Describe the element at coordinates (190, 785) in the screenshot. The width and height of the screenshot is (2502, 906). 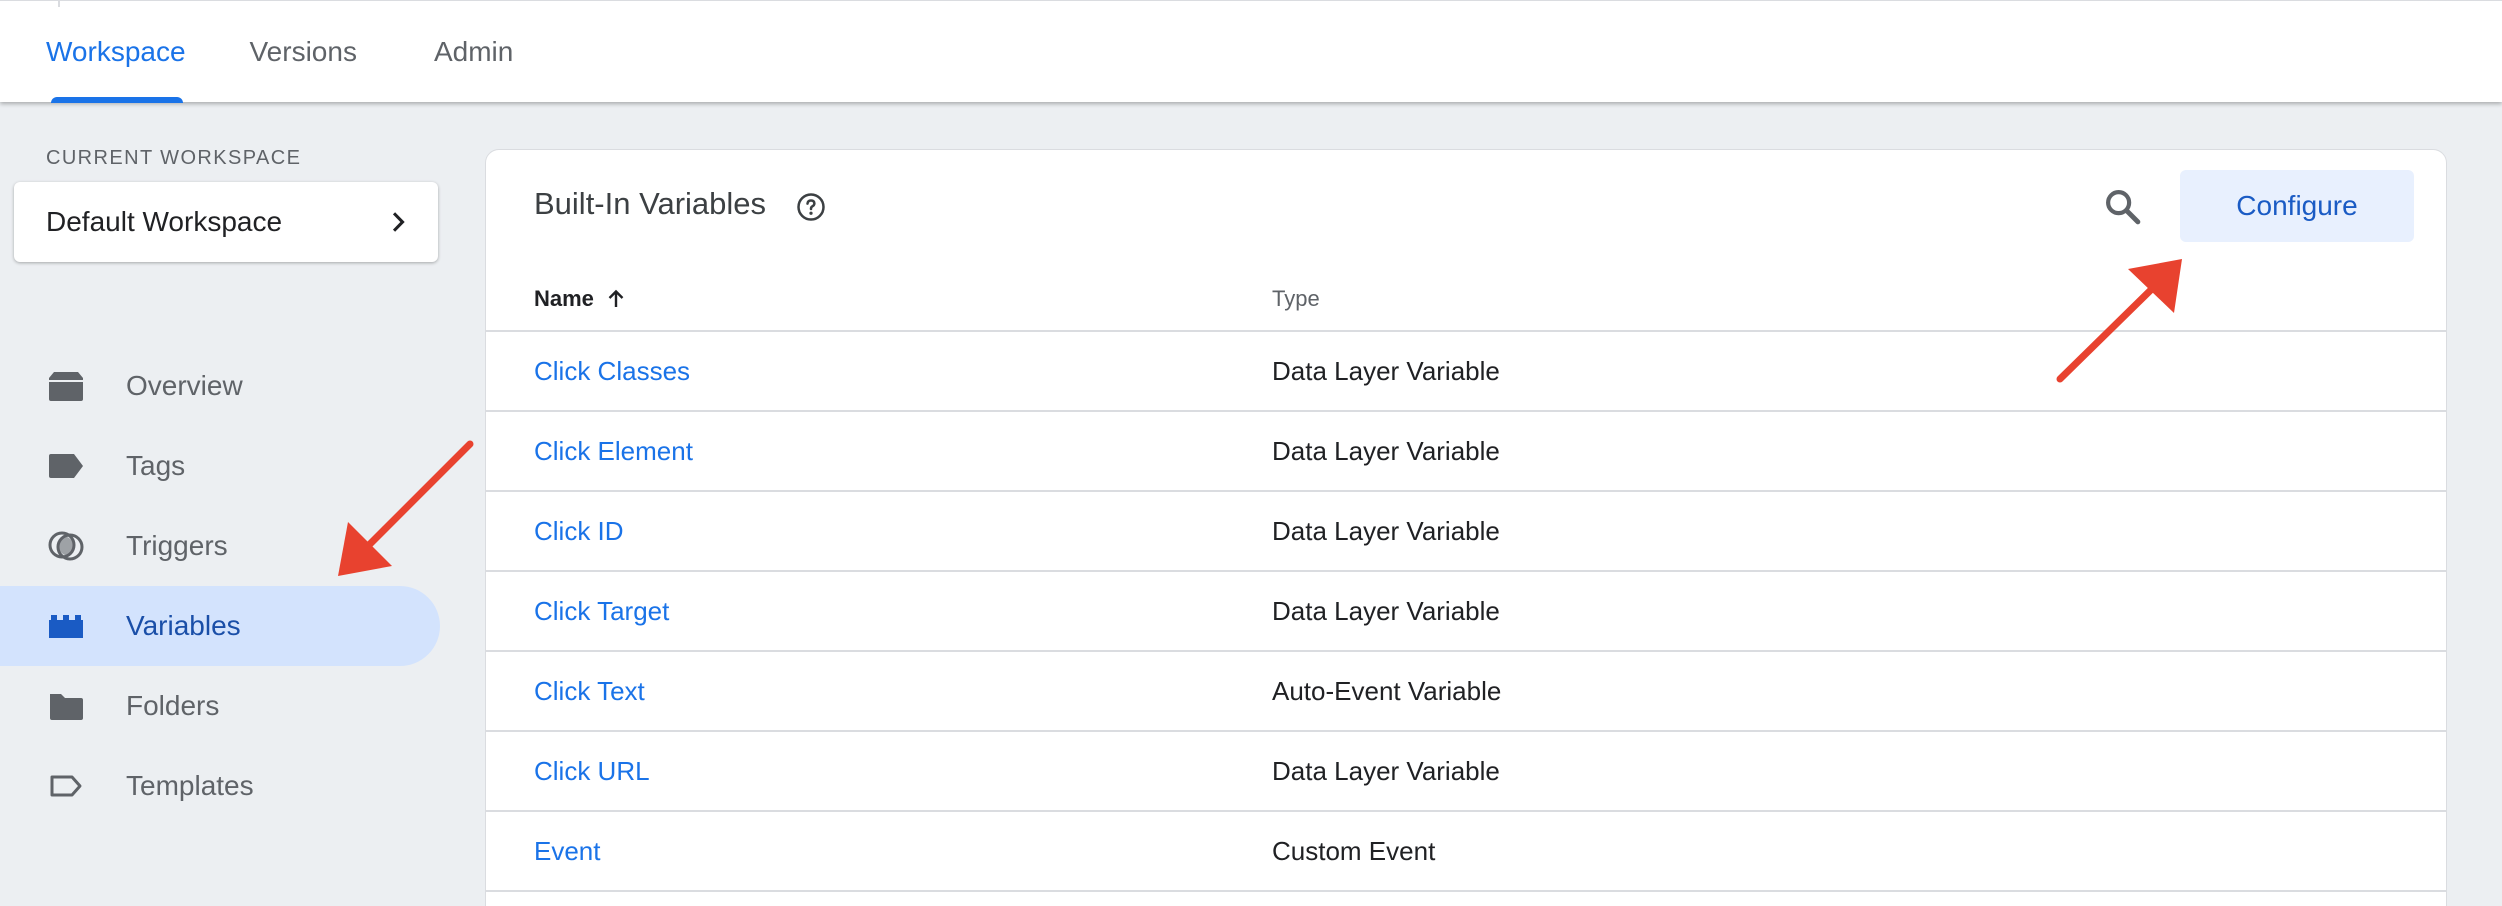
I see `sidebar-item-label: Templates` at that location.